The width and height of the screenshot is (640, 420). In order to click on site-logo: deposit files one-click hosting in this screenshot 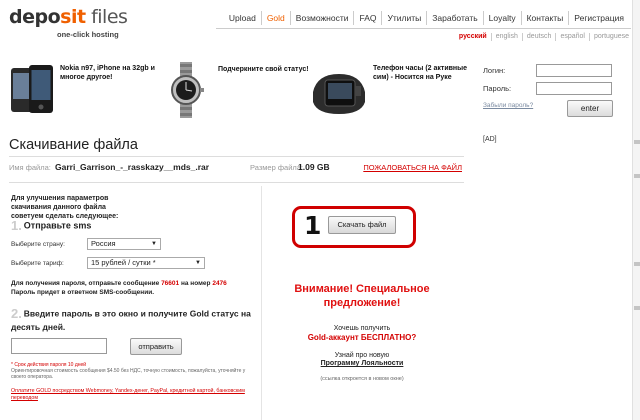, I will do `click(68, 24)`.